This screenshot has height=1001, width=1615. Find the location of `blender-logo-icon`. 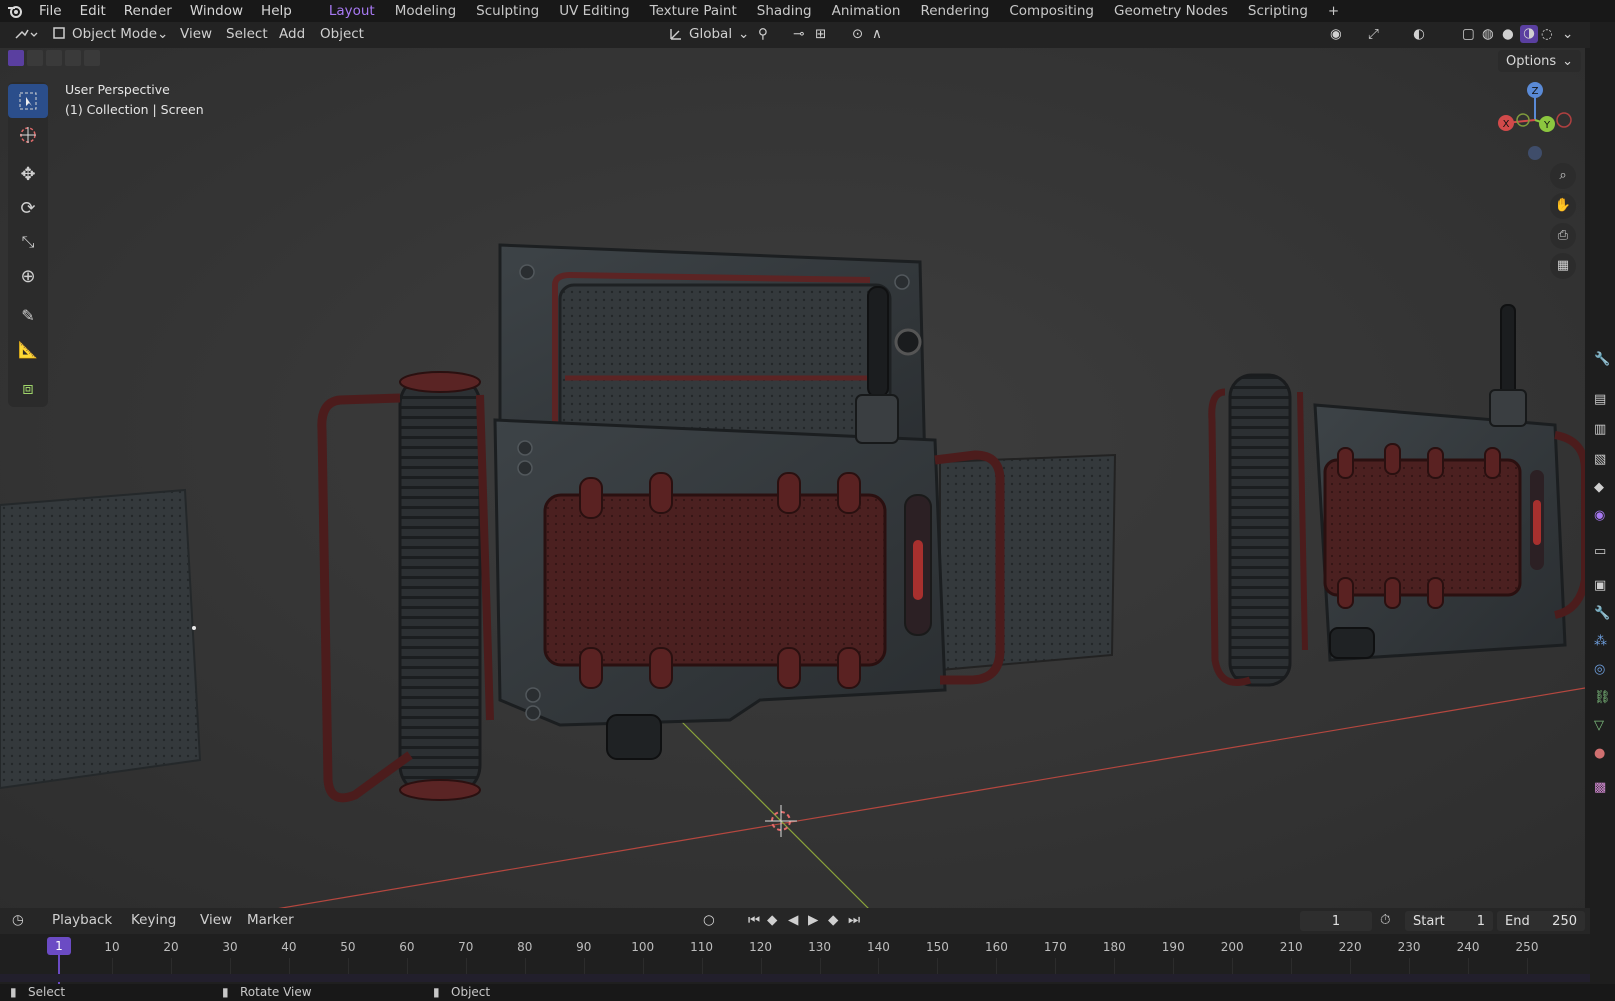

blender-logo-icon is located at coordinates (15, 11).